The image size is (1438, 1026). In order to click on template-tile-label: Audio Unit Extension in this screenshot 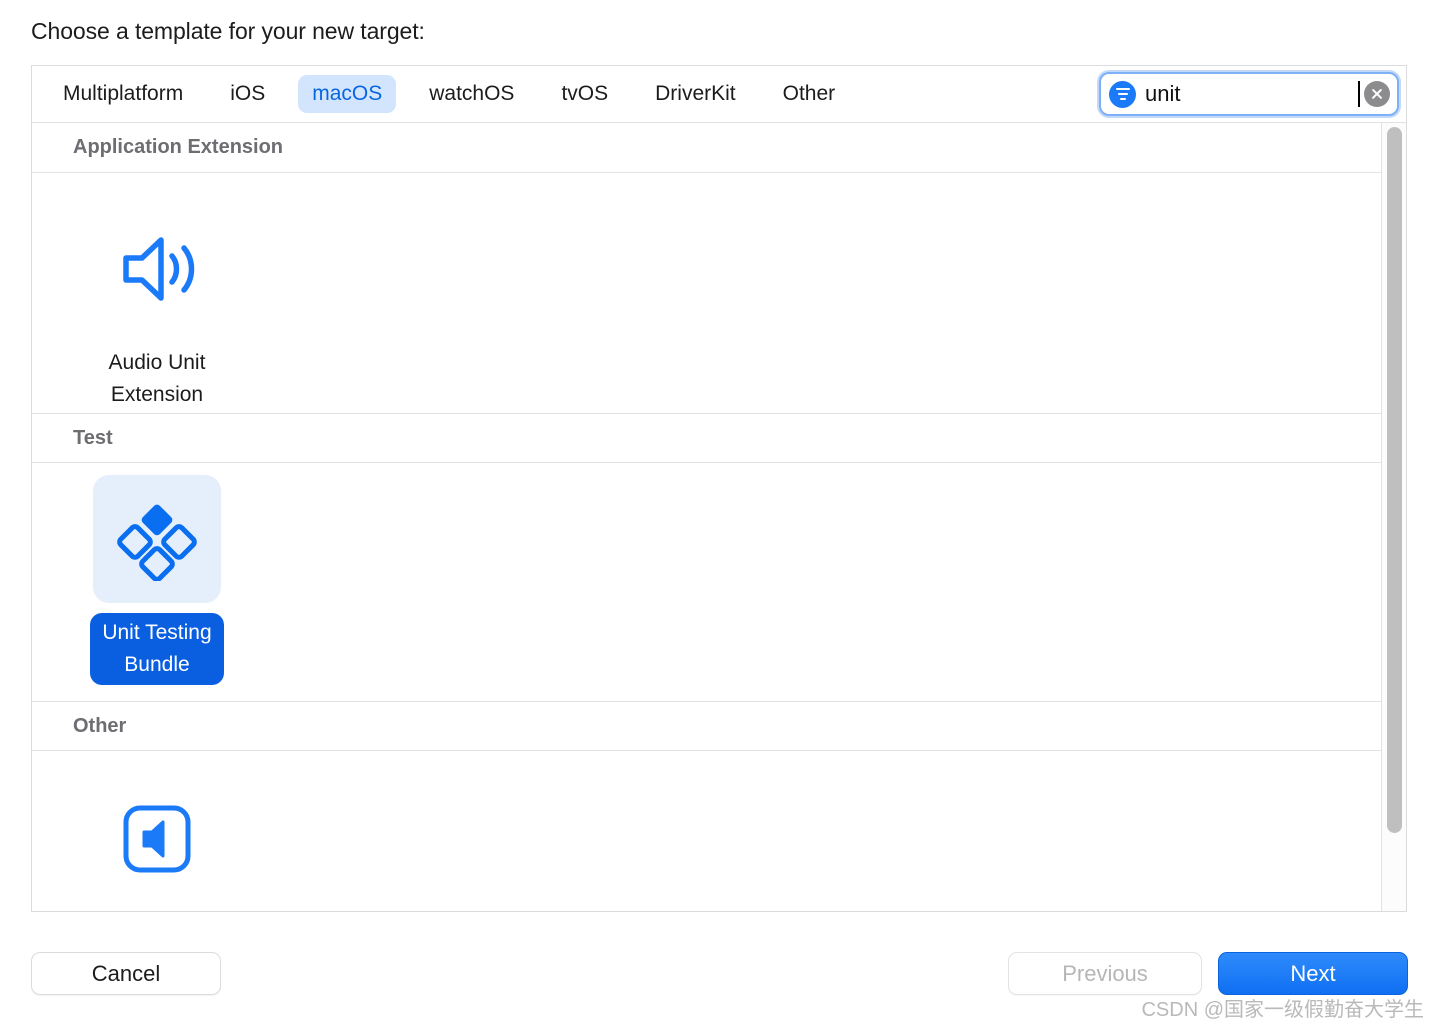, I will do `click(157, 378)`.